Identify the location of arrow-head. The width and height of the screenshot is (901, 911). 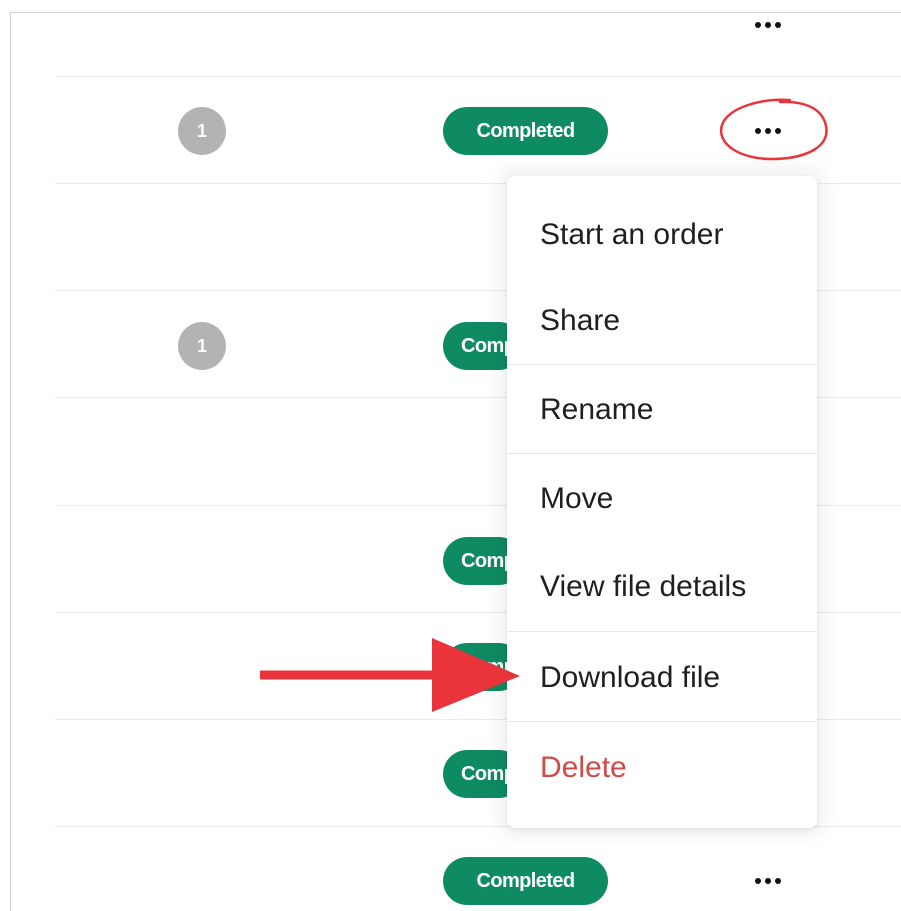
(476, 675).